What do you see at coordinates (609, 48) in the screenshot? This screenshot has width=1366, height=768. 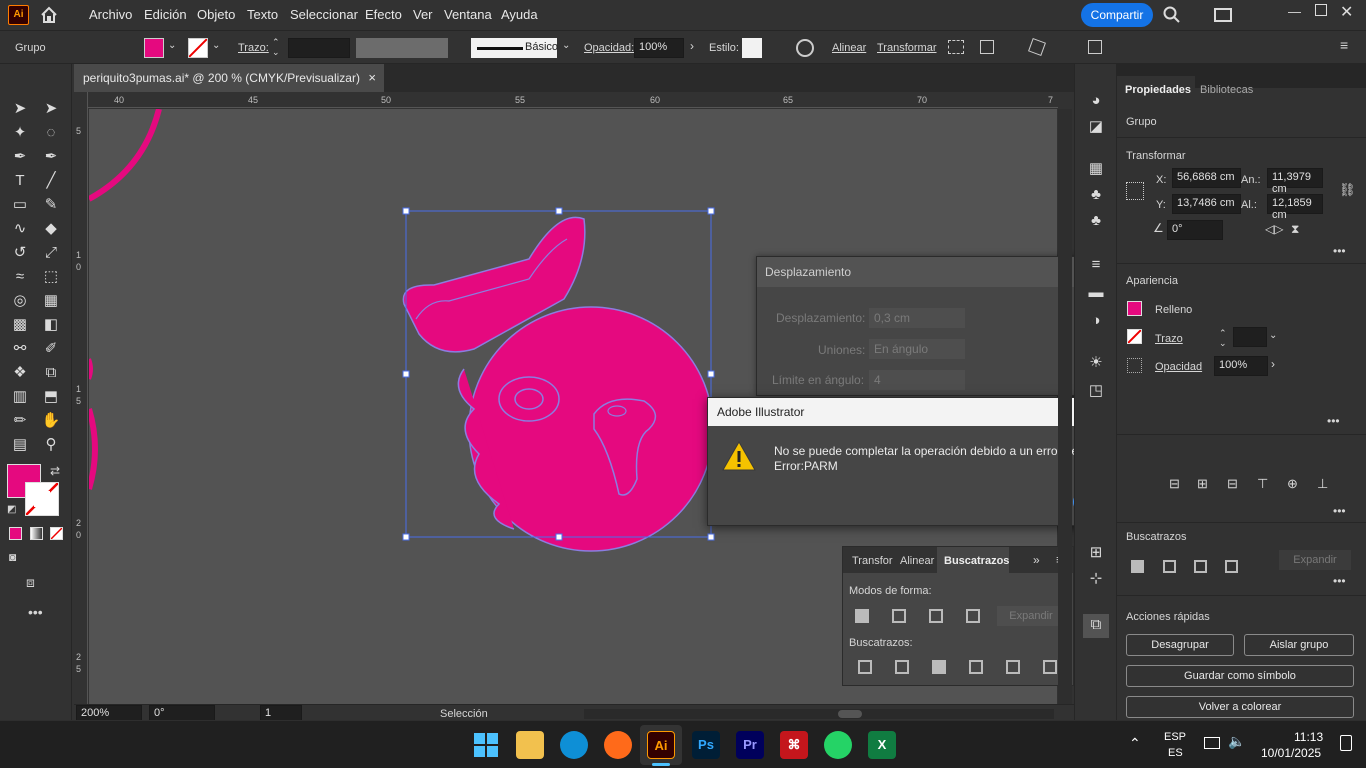 I see `opacity-label: Opacidad:` at bounding box center [609, 48].